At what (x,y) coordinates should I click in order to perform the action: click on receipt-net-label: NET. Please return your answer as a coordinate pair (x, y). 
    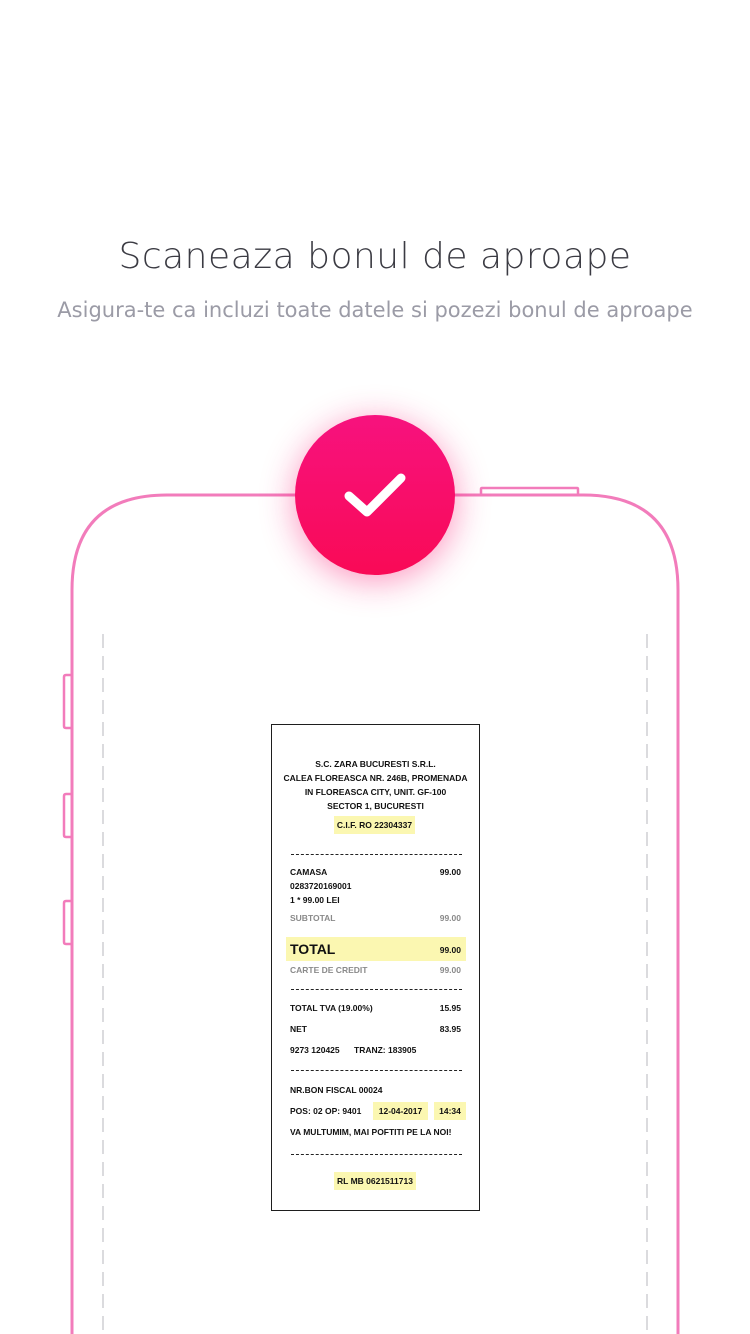
    Looking at the image, I should click on (298, 1029).